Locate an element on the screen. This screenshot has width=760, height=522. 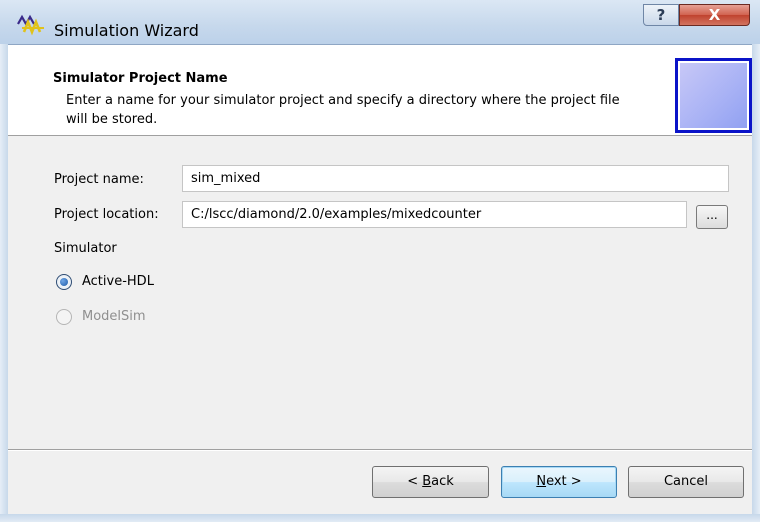
modelsim-label: ModelSim is located at coordinates (114, 316).